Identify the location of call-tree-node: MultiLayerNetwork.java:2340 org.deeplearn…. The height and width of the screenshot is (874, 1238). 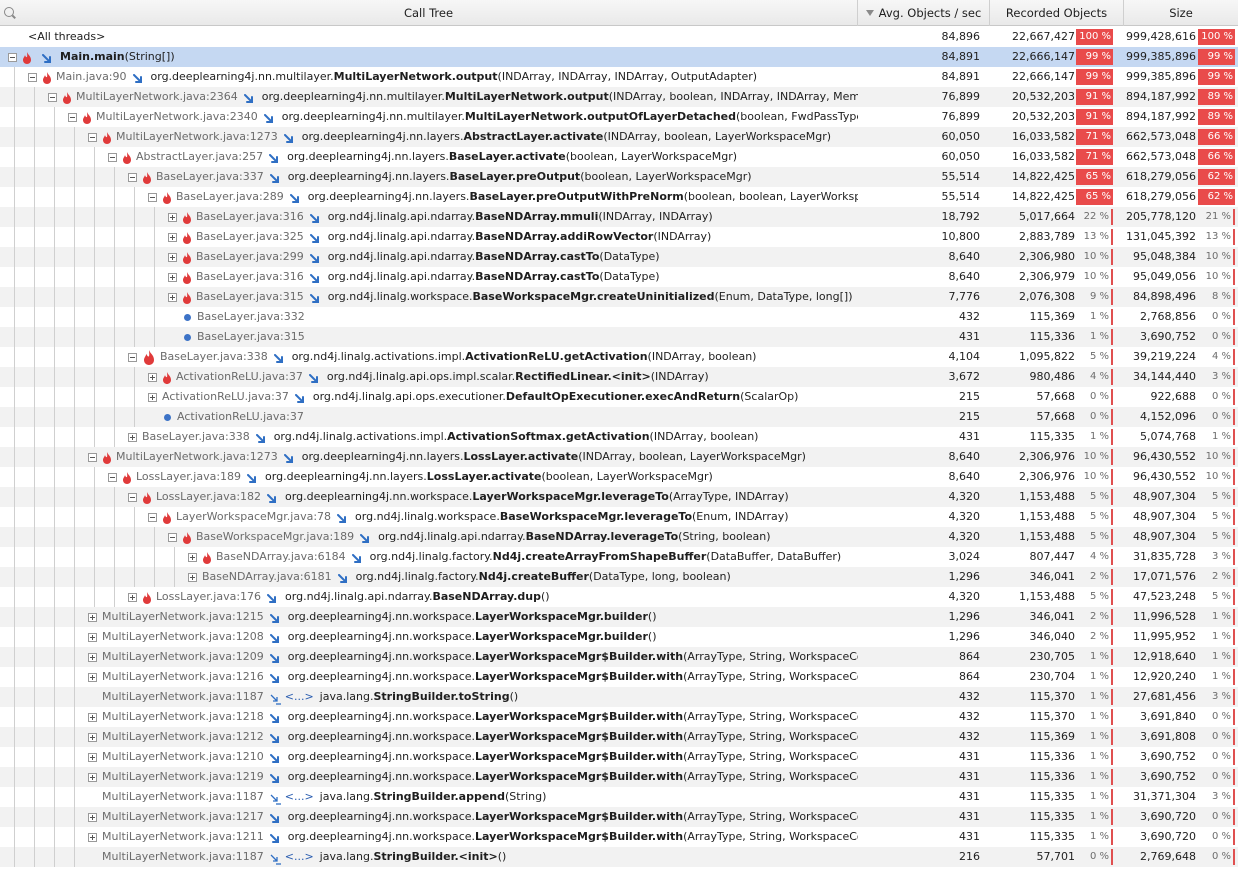
(463, 117).